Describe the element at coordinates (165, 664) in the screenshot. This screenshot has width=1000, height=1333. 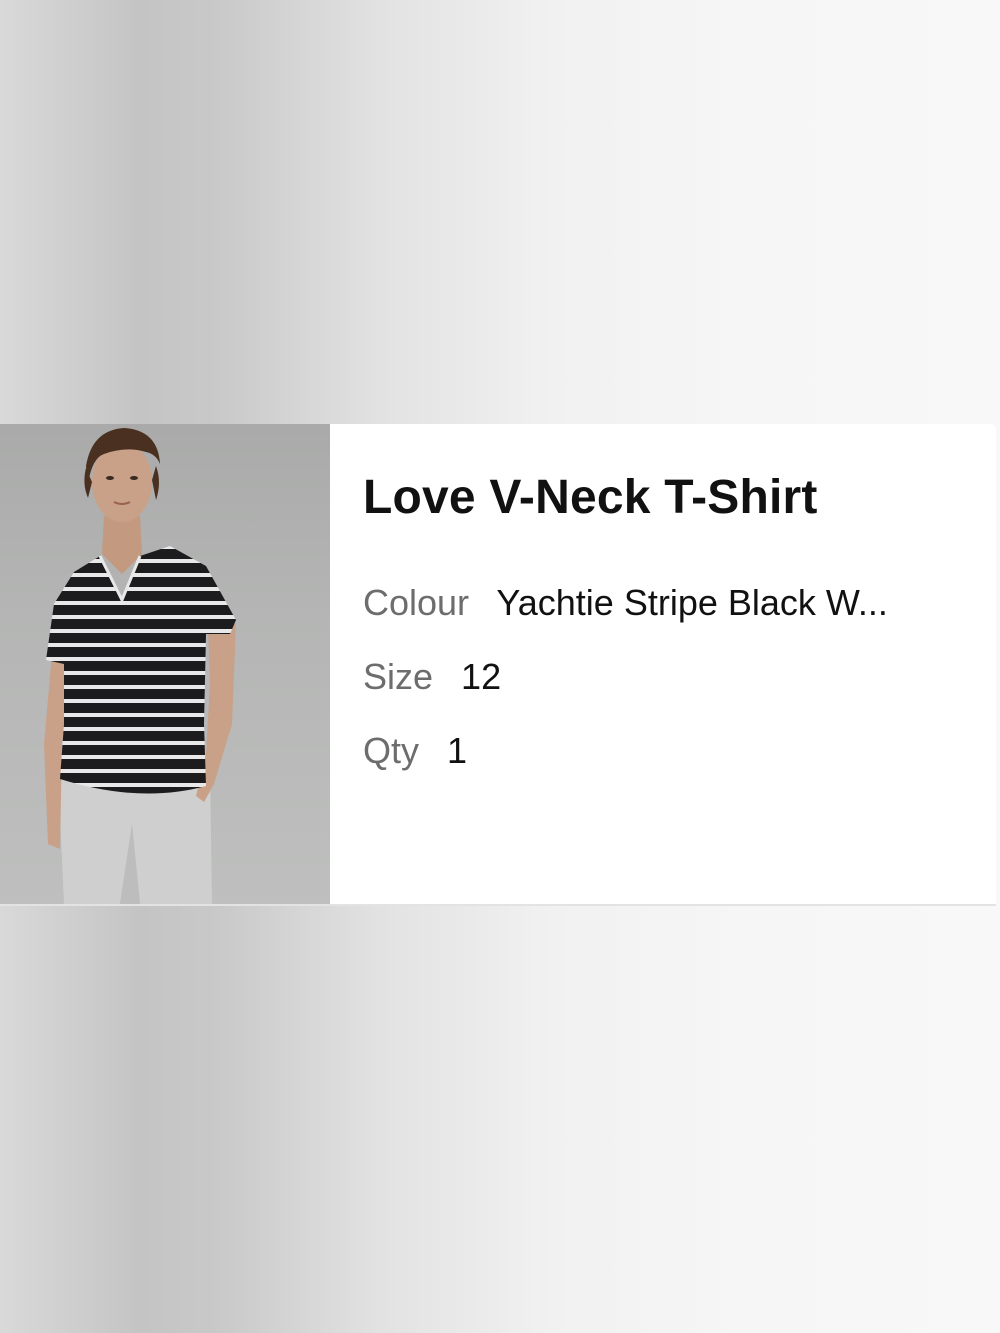
I see `product-image` at that location.